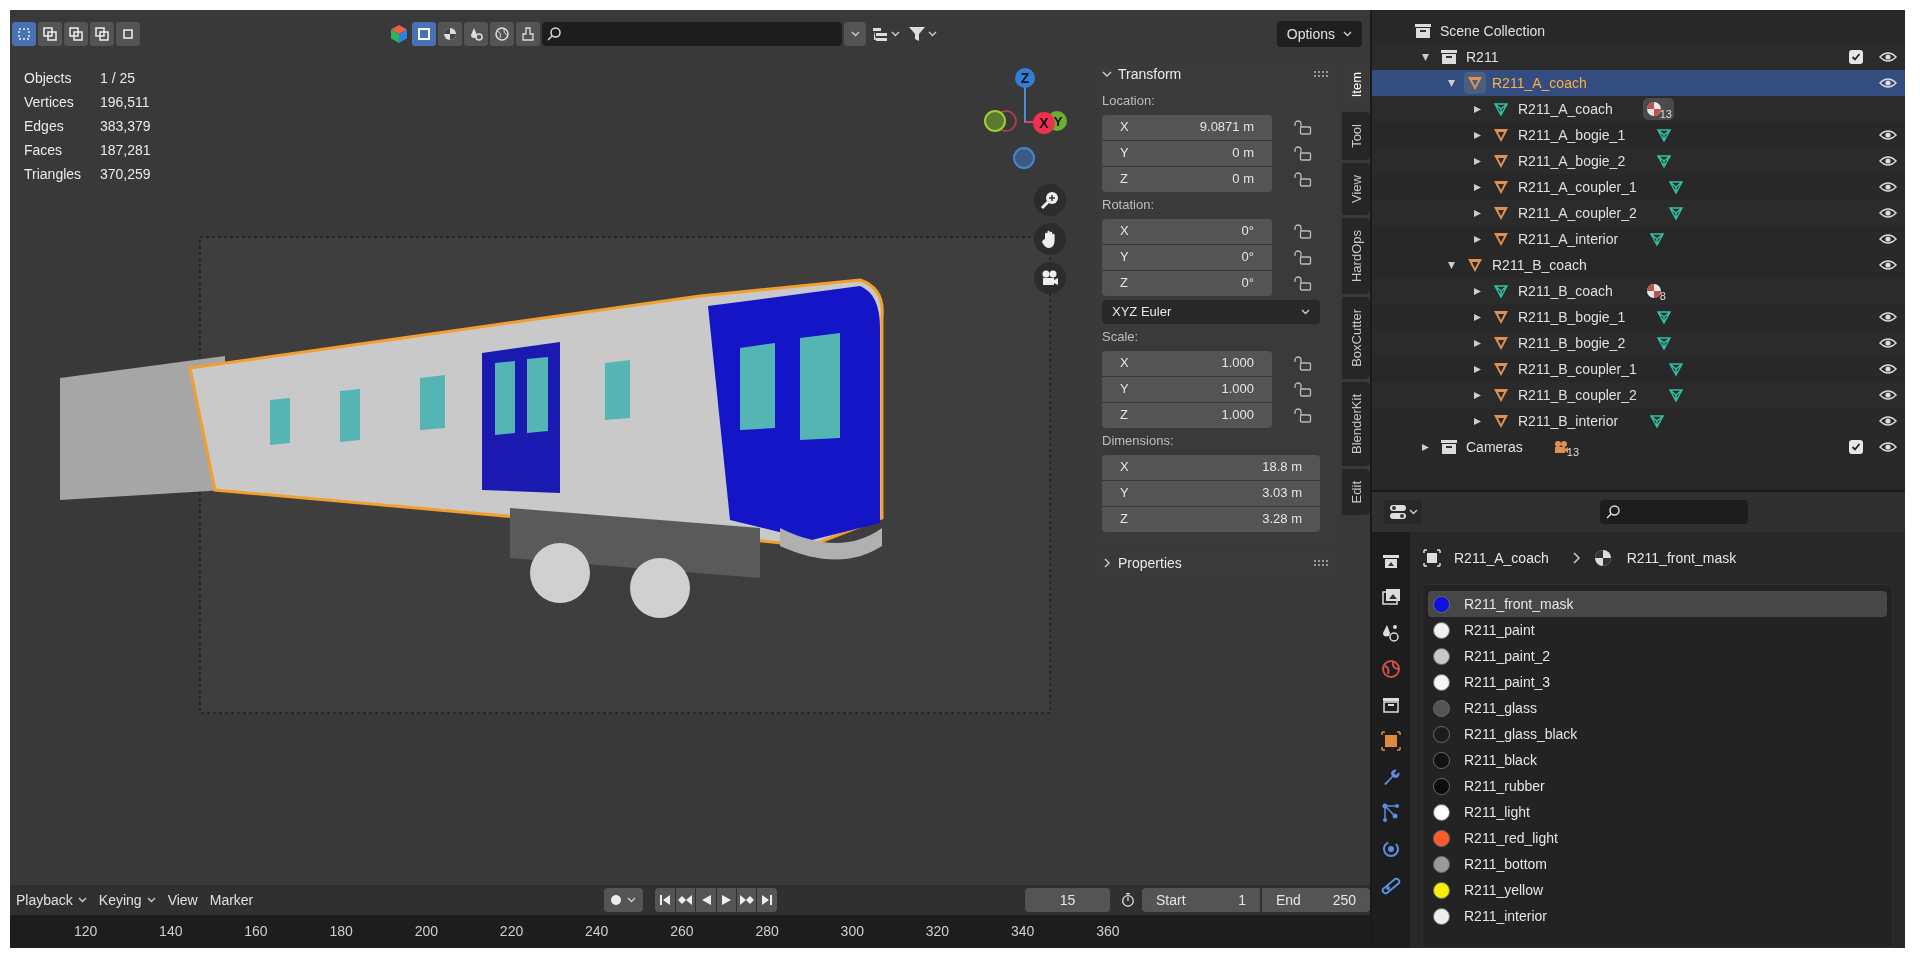 This screenshot has height=956, width=1920. What do you see at coordinates (1211, 312) in the screenshot?
I see `rotation-mode-dropdown: XYZ Euler` at bounding box center [1211, 312].